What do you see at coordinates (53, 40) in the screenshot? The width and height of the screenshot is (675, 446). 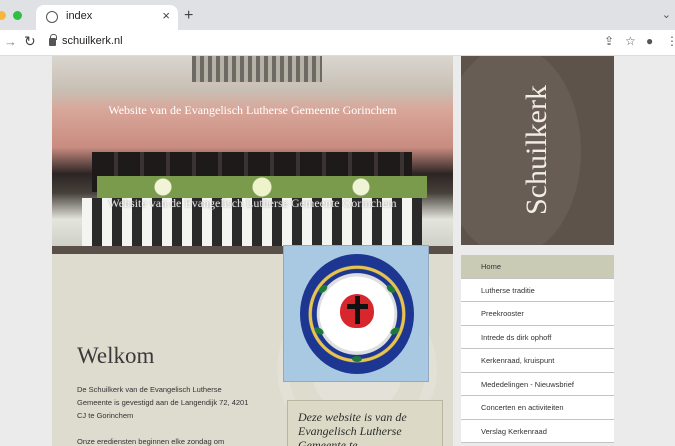 I see `lock-icon` at bounding box center [53, 40].